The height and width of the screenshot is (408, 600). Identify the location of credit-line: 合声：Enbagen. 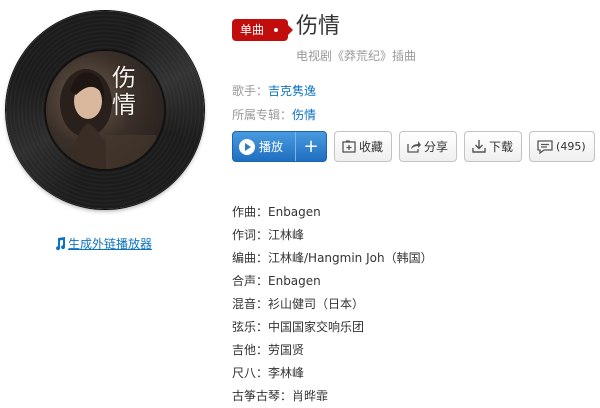
(276, 281).